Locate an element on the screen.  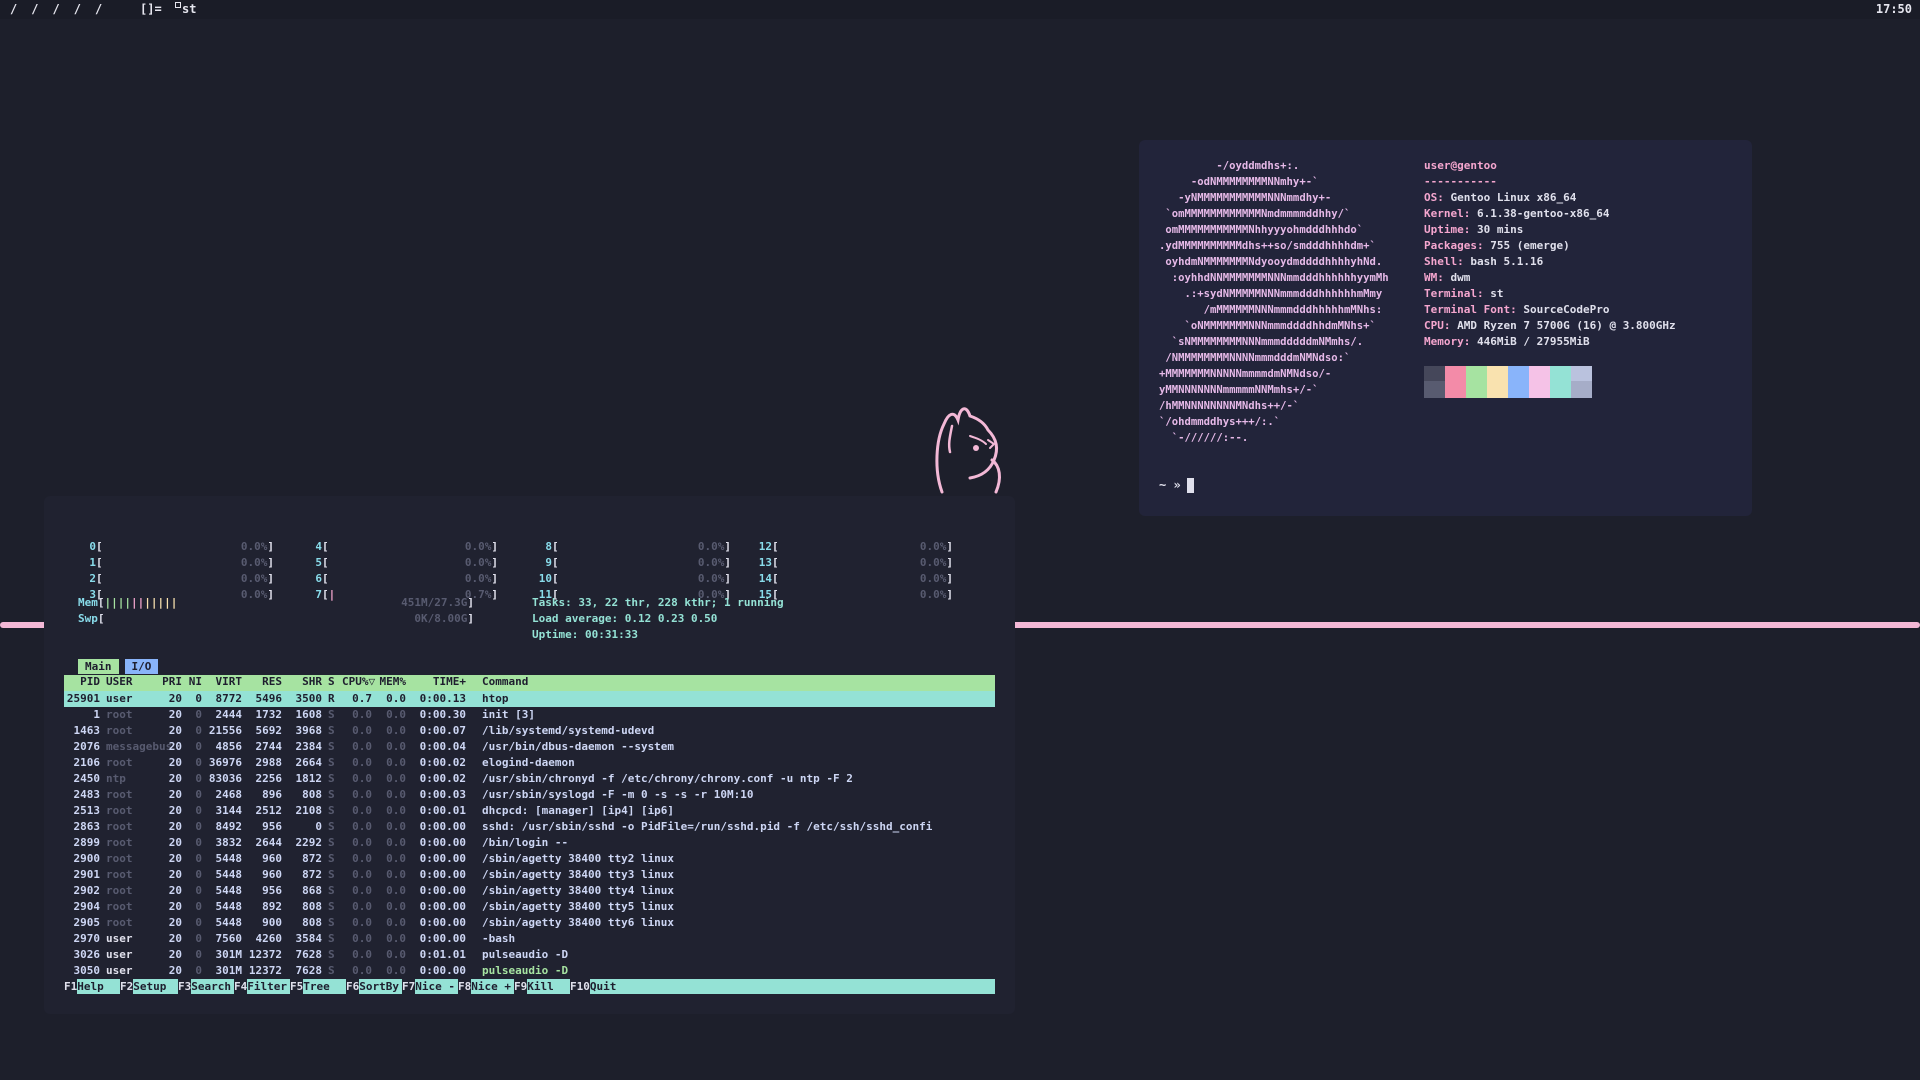
cpu-meter-label: 12[ is located at coordinates (766, 547).